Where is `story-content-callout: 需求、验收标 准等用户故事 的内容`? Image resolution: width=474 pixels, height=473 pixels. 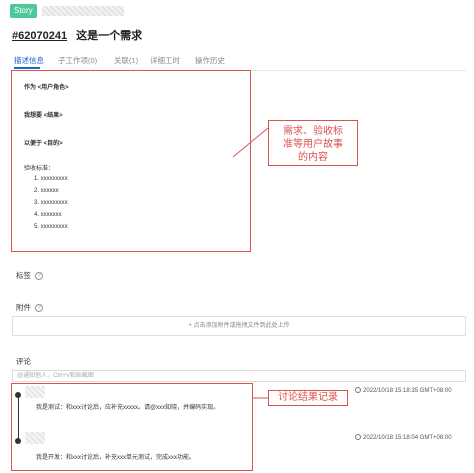 story-content-callout: 需求、验收标 准等用户故事 的内容 is located at coordinates (313, 143).